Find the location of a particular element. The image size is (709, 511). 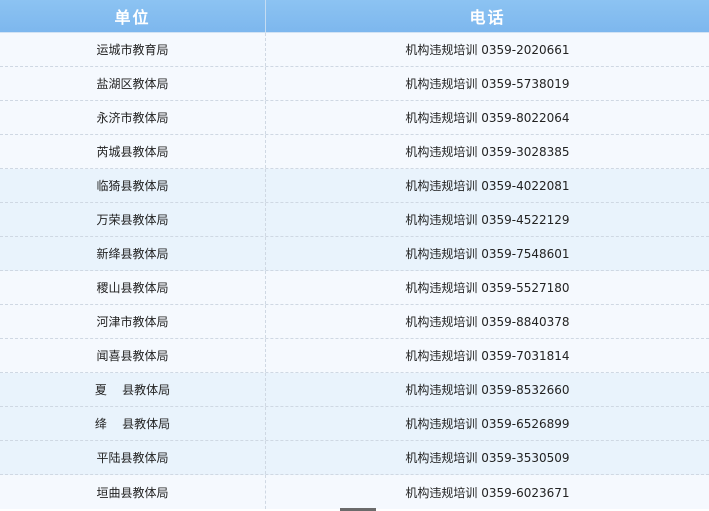

cell-phone: 机构违规培训 0359-8022064 is located at coordinates (487, 118).